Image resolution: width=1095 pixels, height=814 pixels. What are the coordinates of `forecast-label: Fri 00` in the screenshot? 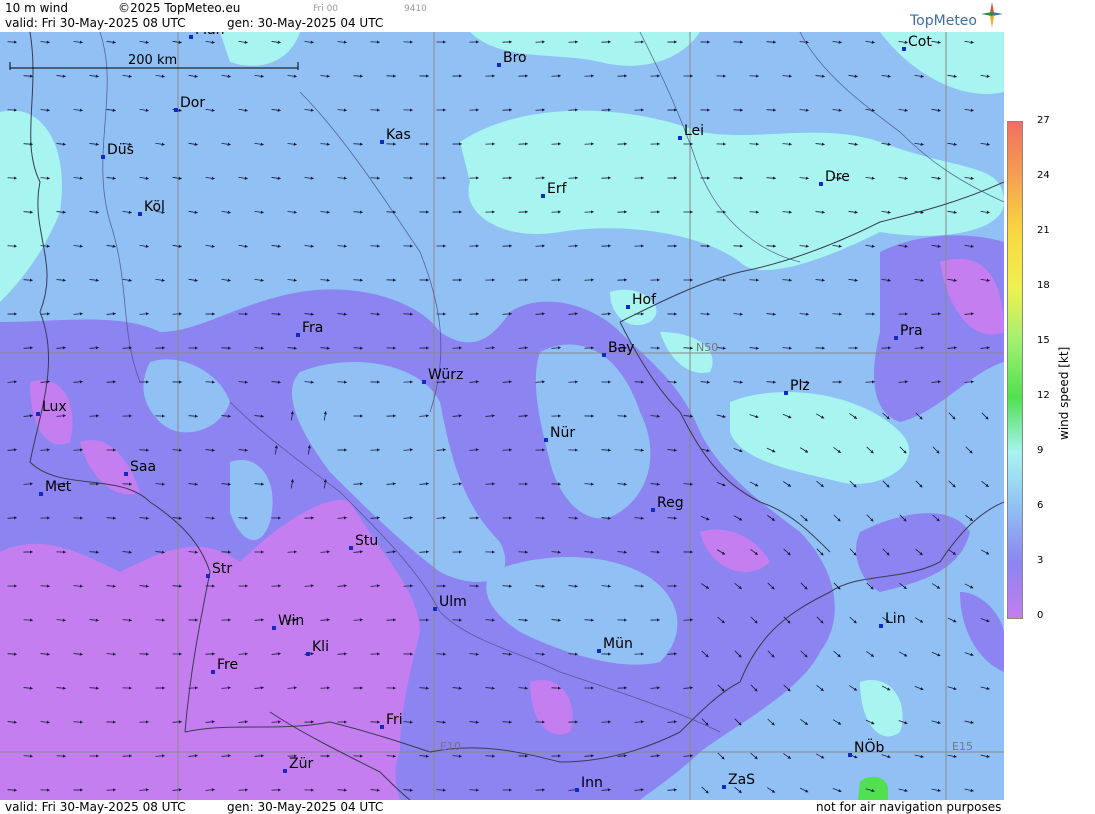 It's located at (326, 9).